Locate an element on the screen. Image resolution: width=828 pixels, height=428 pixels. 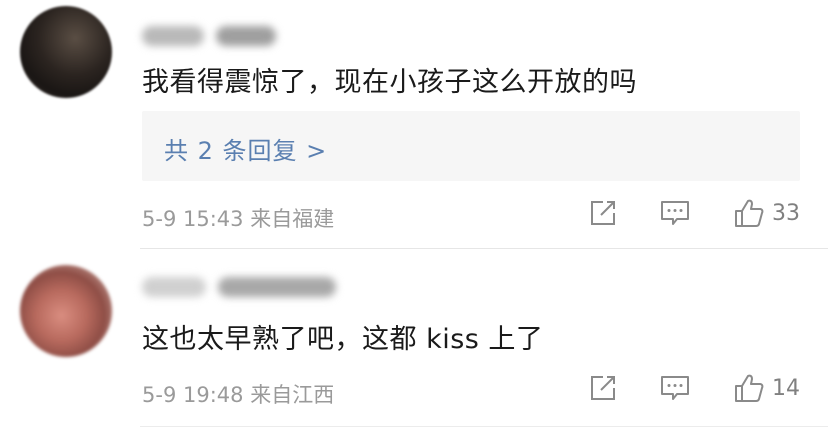
comment-location: 来自福建 is located at coordinates (292, 219).